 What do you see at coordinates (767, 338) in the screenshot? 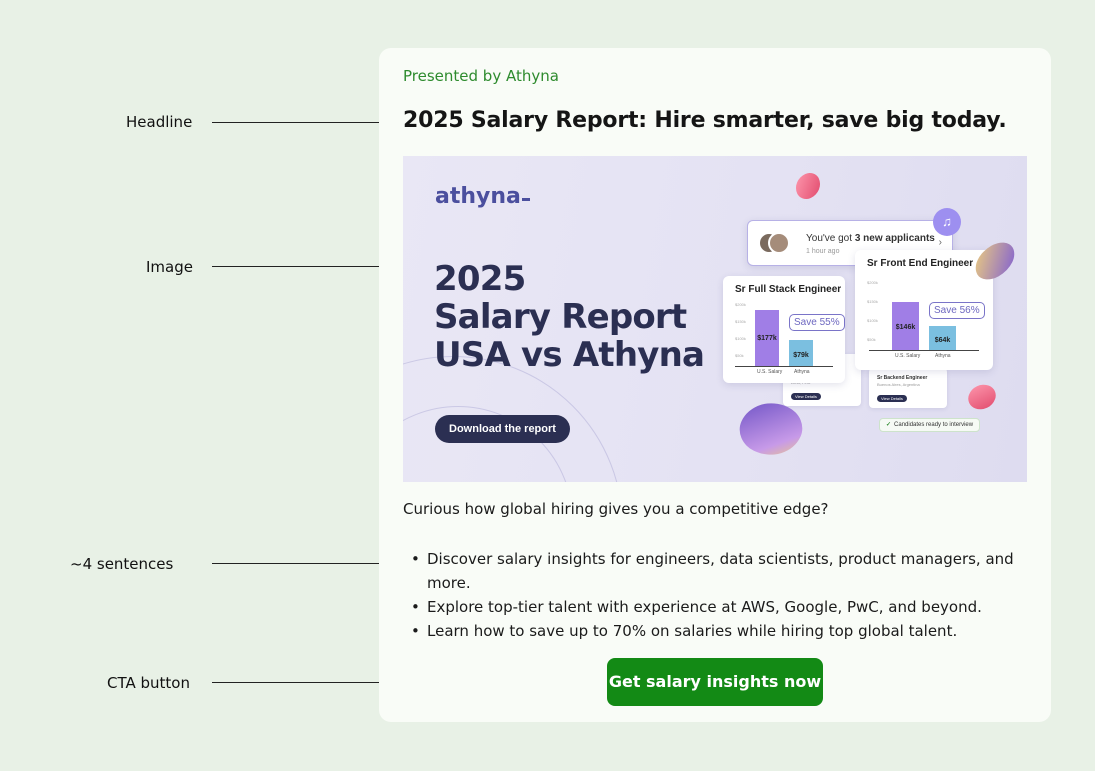
I see `us-salary-bar: $177k` at bounding box center [767, 338].